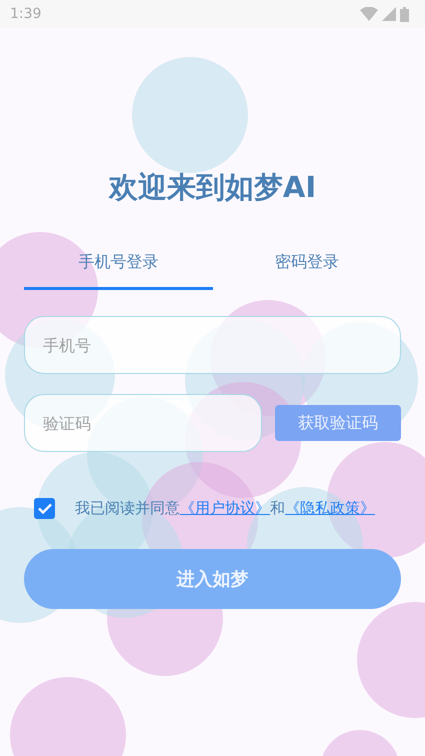  Describe the element at coordinates (277, 508) in the screenshot. I see `agreement-joiner: 和` at that location.